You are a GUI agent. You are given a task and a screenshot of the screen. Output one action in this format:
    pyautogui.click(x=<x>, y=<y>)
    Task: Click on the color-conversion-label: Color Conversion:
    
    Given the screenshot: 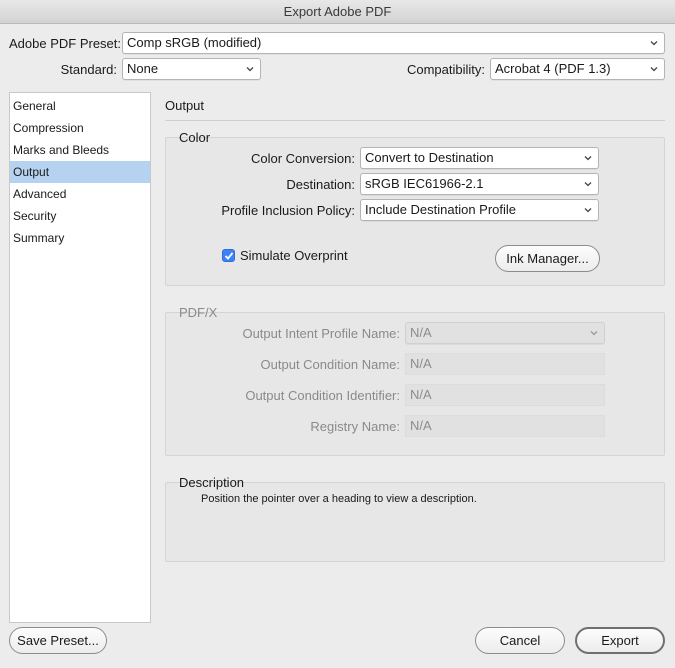 What is the action you would take?
    pyautogui.click(x=302, y=158)
    